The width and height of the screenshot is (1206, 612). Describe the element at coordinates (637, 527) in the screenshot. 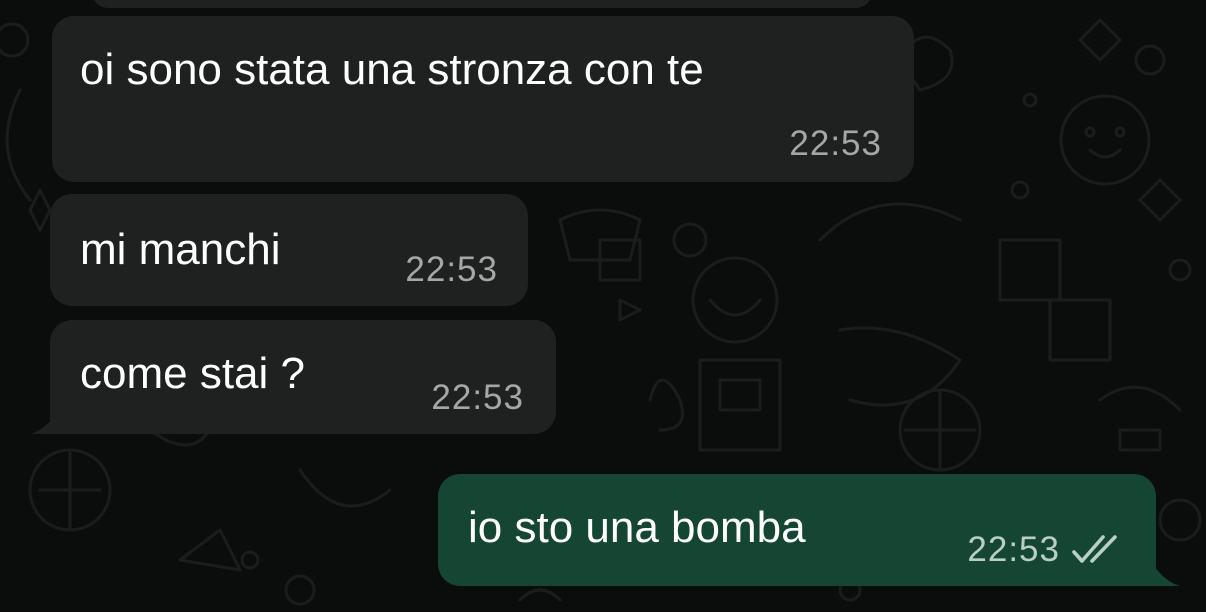

I see `message-text: io sto una bomba` at that location.